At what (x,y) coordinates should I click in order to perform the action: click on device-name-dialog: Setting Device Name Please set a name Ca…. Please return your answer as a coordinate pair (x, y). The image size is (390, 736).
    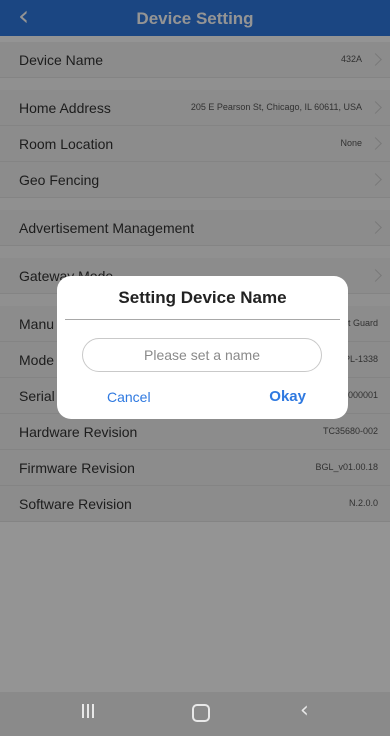
    Looking at the image, I should click on (202, 347).